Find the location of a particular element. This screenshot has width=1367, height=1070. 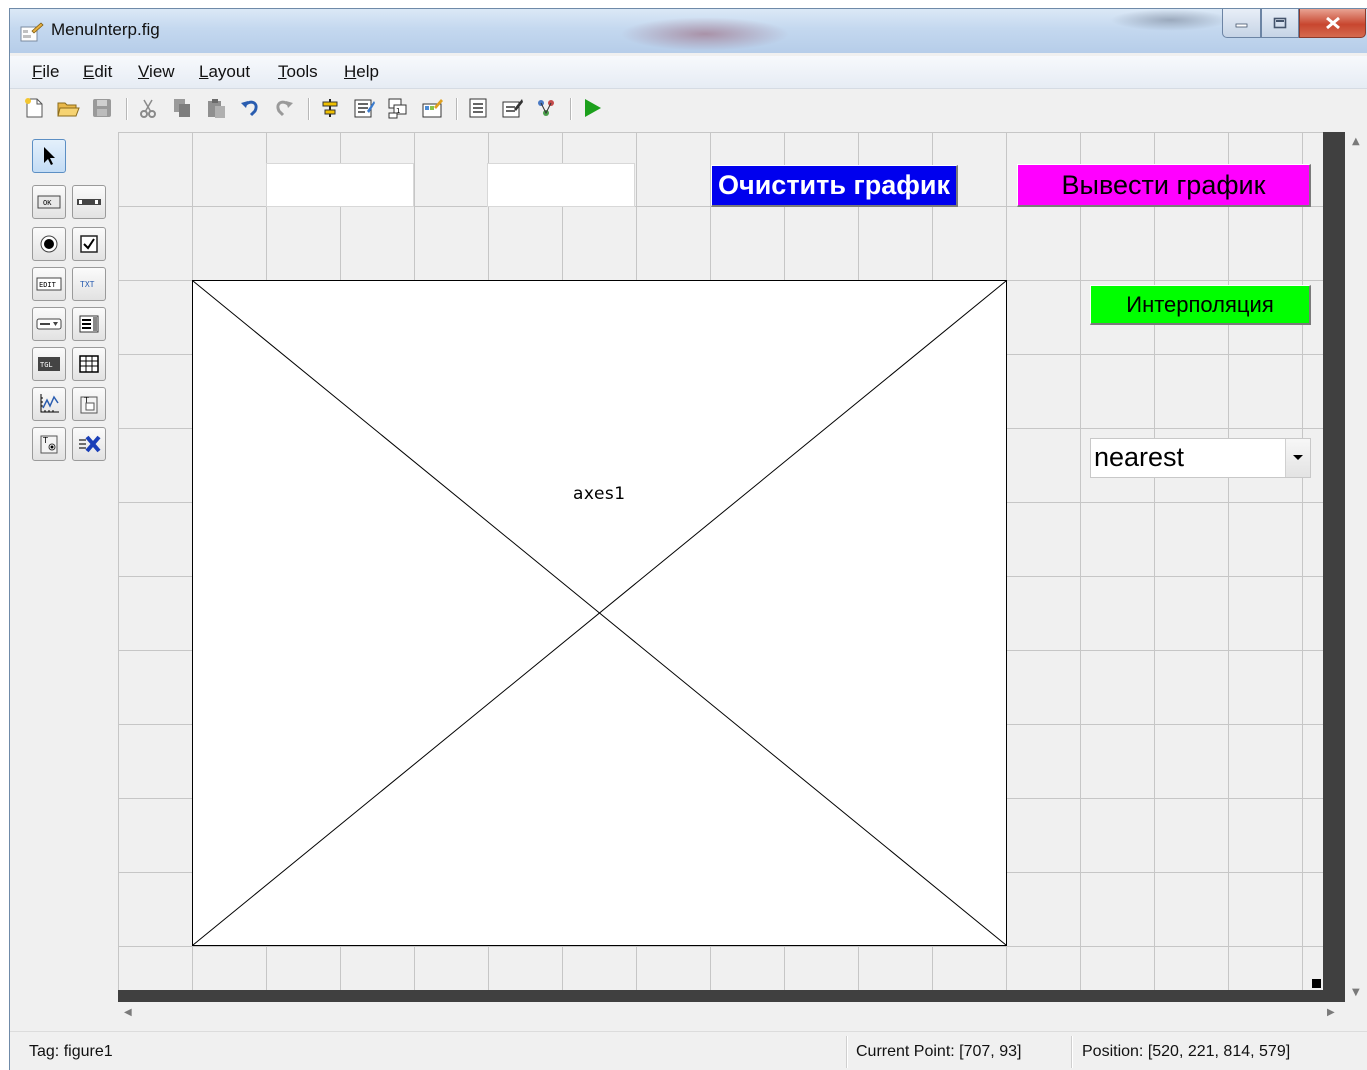

maximize-icon is located at coordinates (1280, 23).